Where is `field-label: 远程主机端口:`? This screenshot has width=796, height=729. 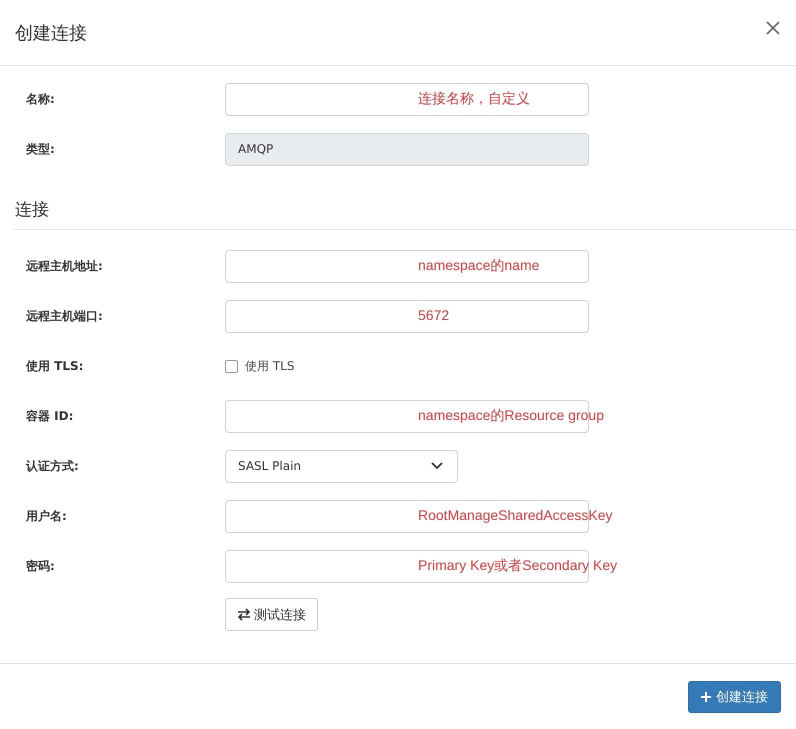
field-label: 远程主机端口: is located at coordinates (64, 316).